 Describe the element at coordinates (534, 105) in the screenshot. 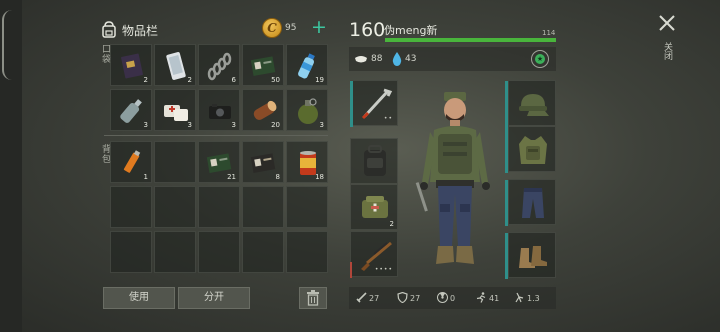

I see `cap-icon` at that location.